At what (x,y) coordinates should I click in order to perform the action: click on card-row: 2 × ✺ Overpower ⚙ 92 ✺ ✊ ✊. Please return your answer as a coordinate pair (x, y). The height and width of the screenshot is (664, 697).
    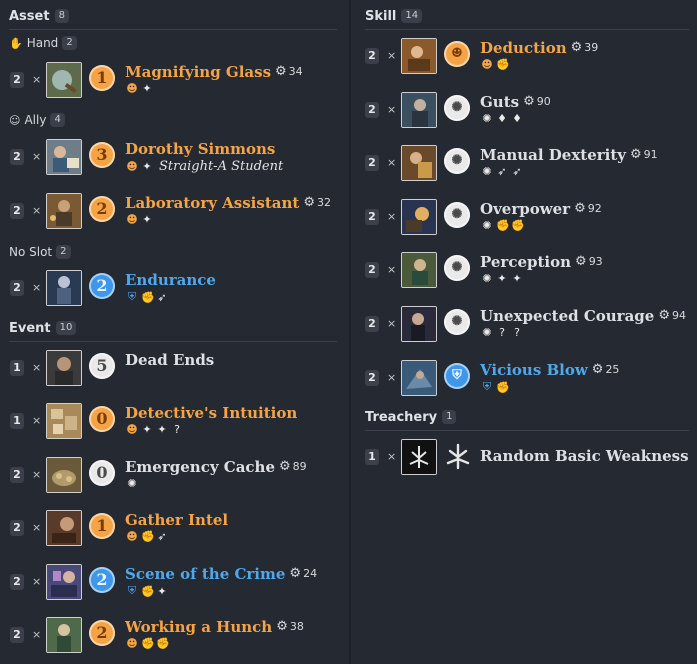
    Looking at the image, I should click on (530, 217).